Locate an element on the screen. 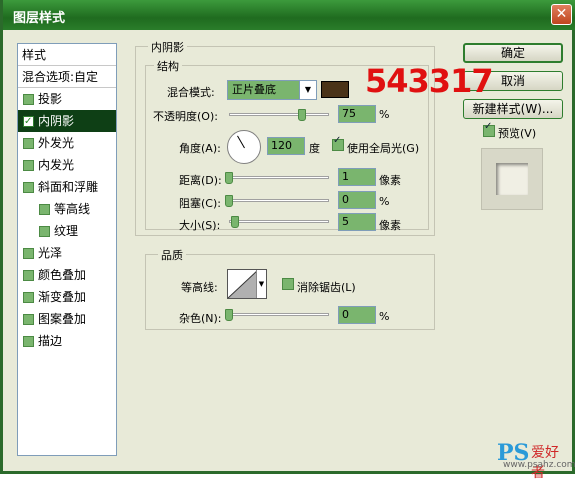 The image size is (575, 482). blend-mode-select: 正片叠底 ▼ is located at coordinates (272, 90).